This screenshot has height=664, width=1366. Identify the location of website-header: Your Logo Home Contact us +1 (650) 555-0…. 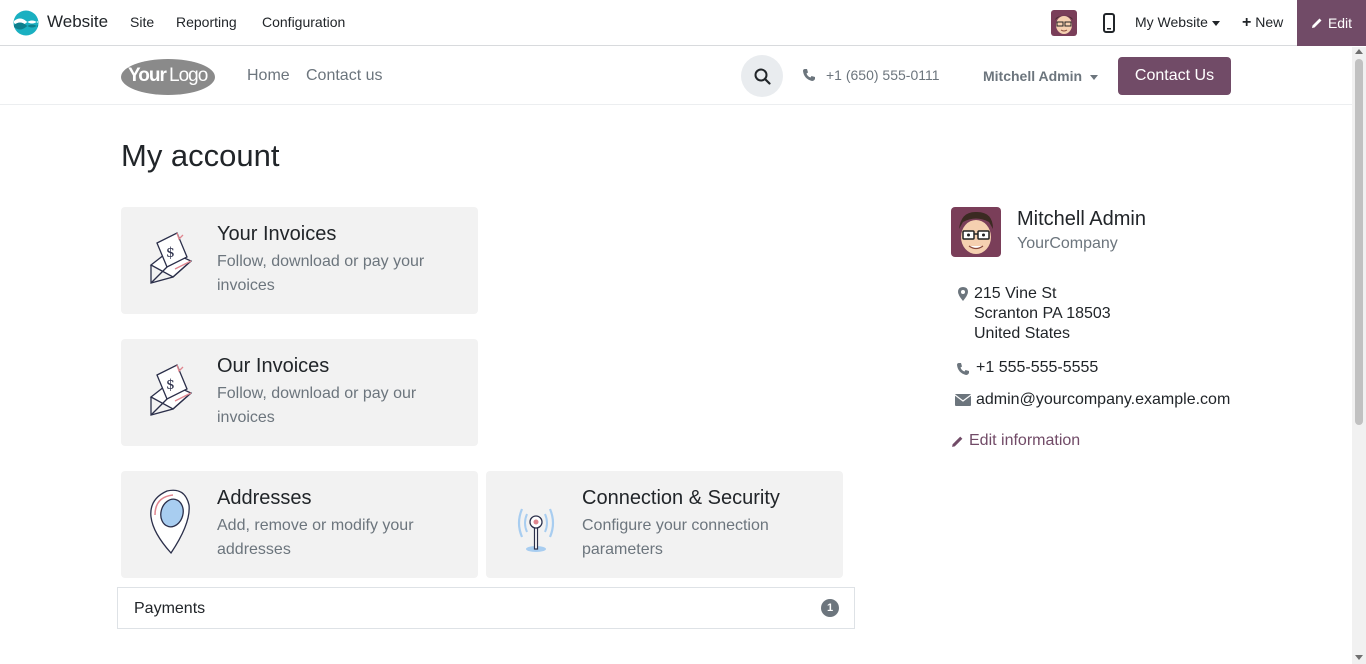
(676, 76).